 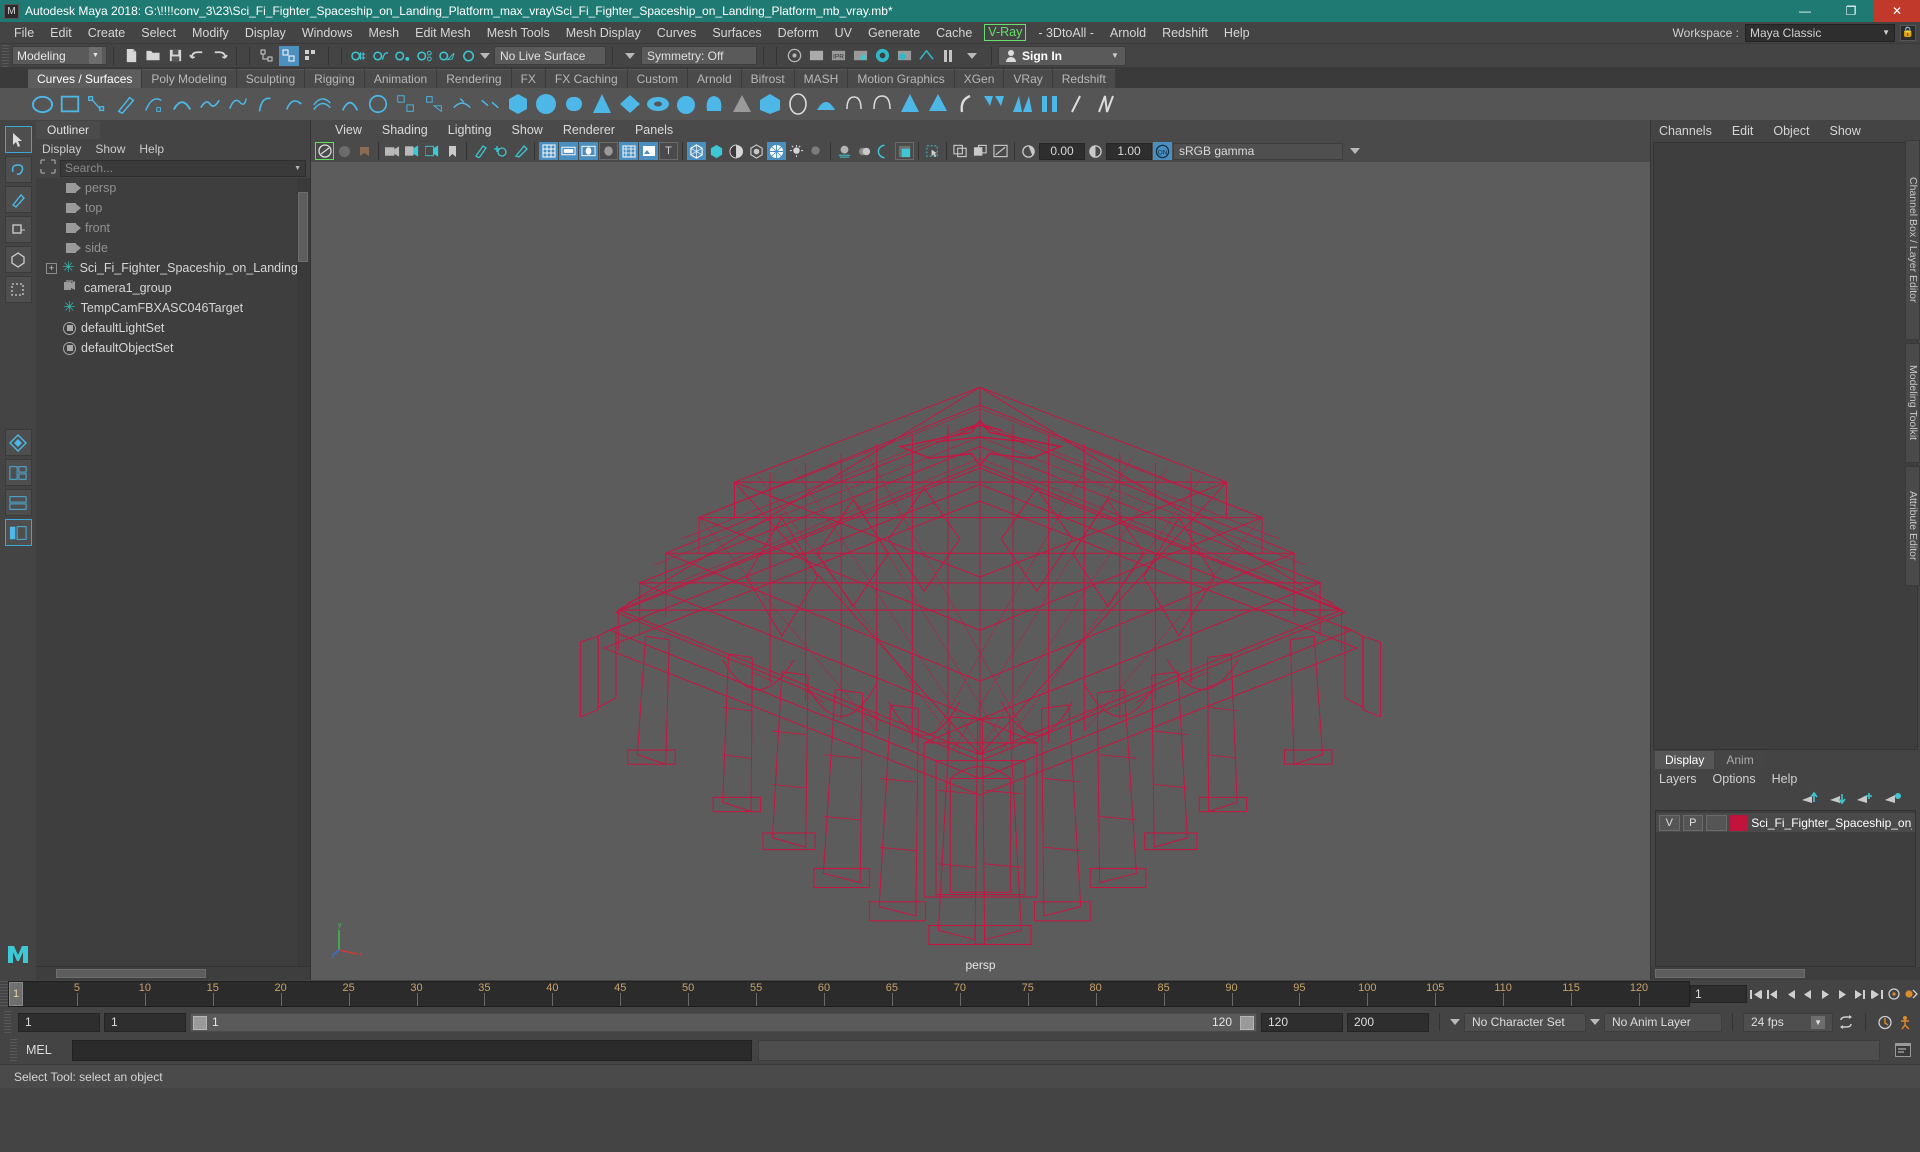 I want to click on poly-sphere-icon, so click(x=546, y=104).